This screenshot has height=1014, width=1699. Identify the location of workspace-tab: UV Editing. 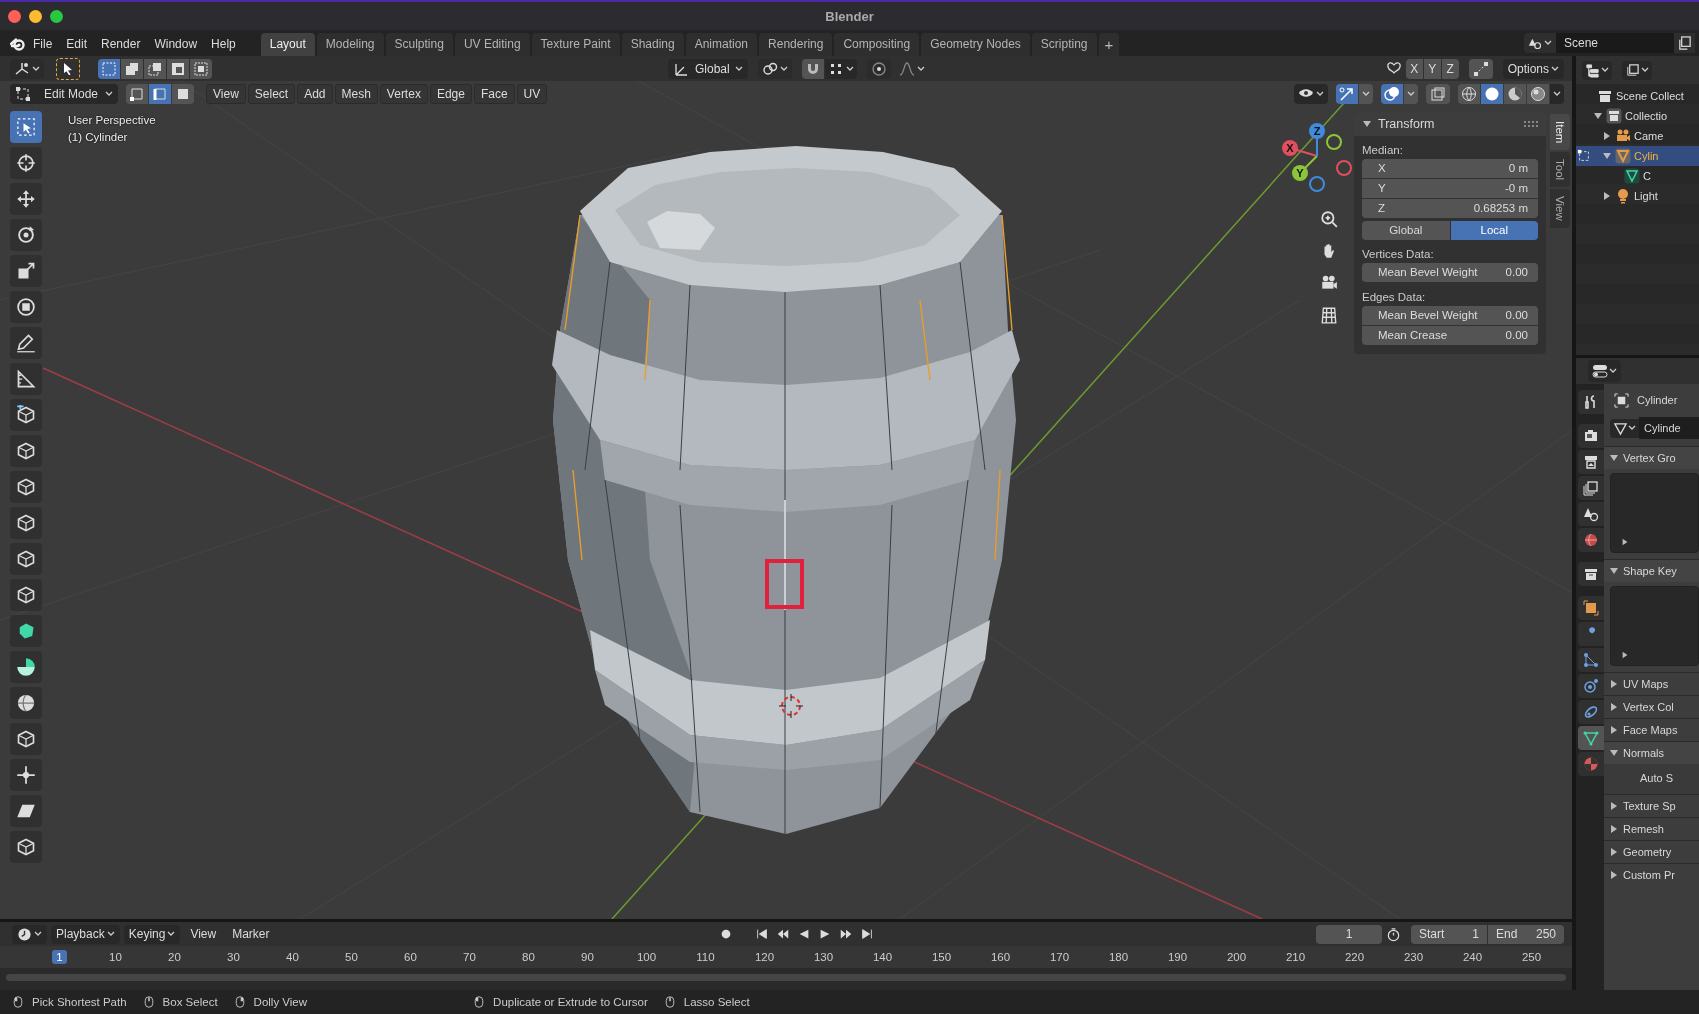
(492, 44).